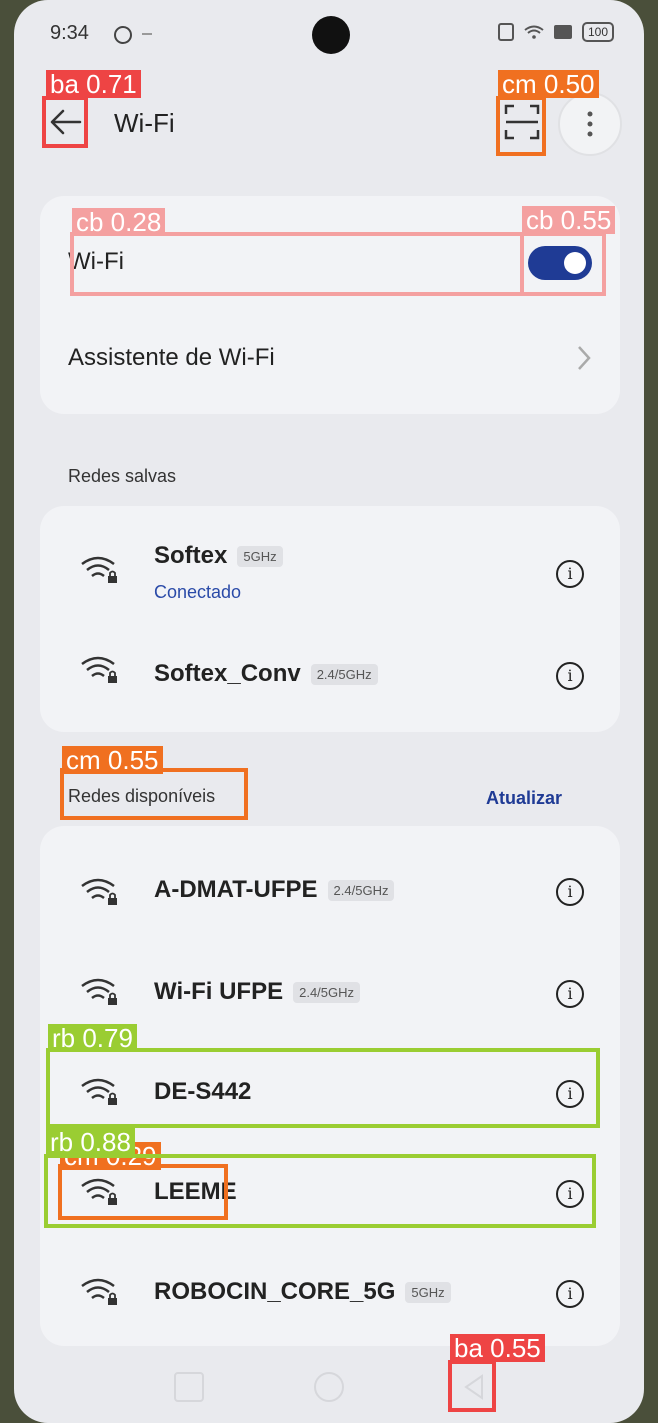  I want to click on detection-label: cm 0.50, so click(548, 84).